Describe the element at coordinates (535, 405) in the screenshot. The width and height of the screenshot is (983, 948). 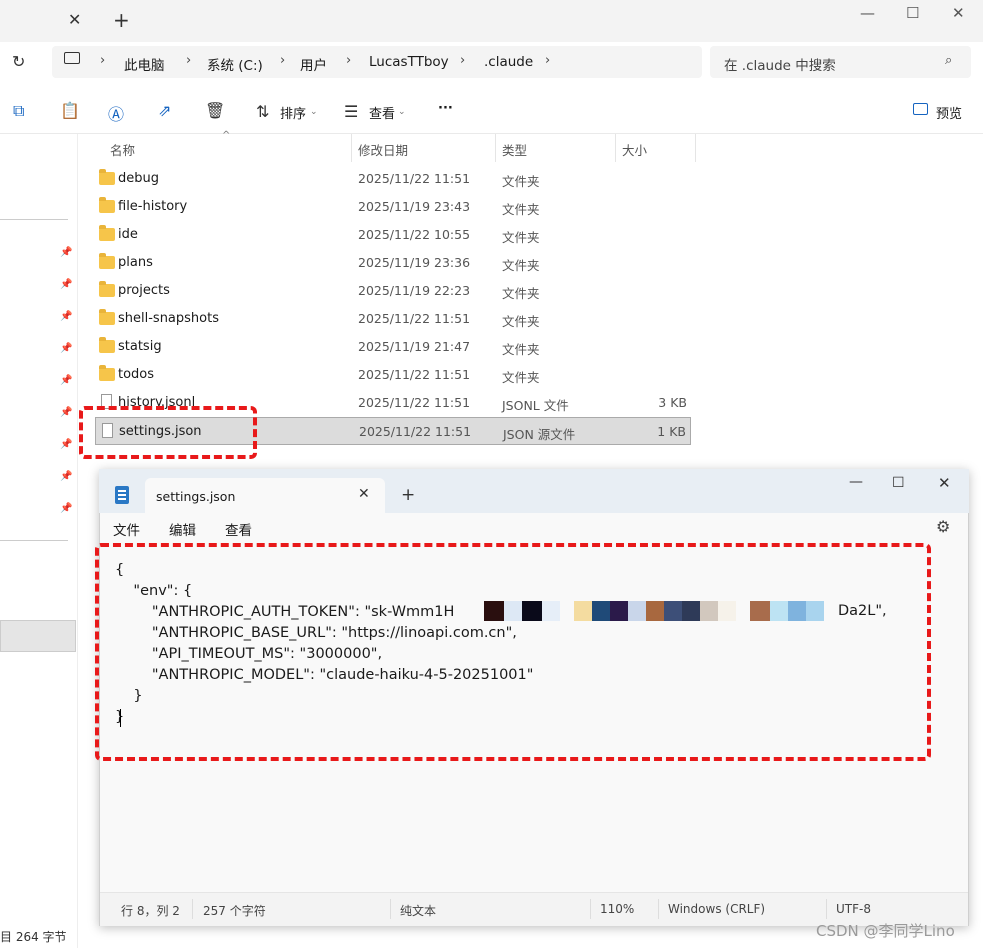
I see `file-type: JSONL 文件` at that location.